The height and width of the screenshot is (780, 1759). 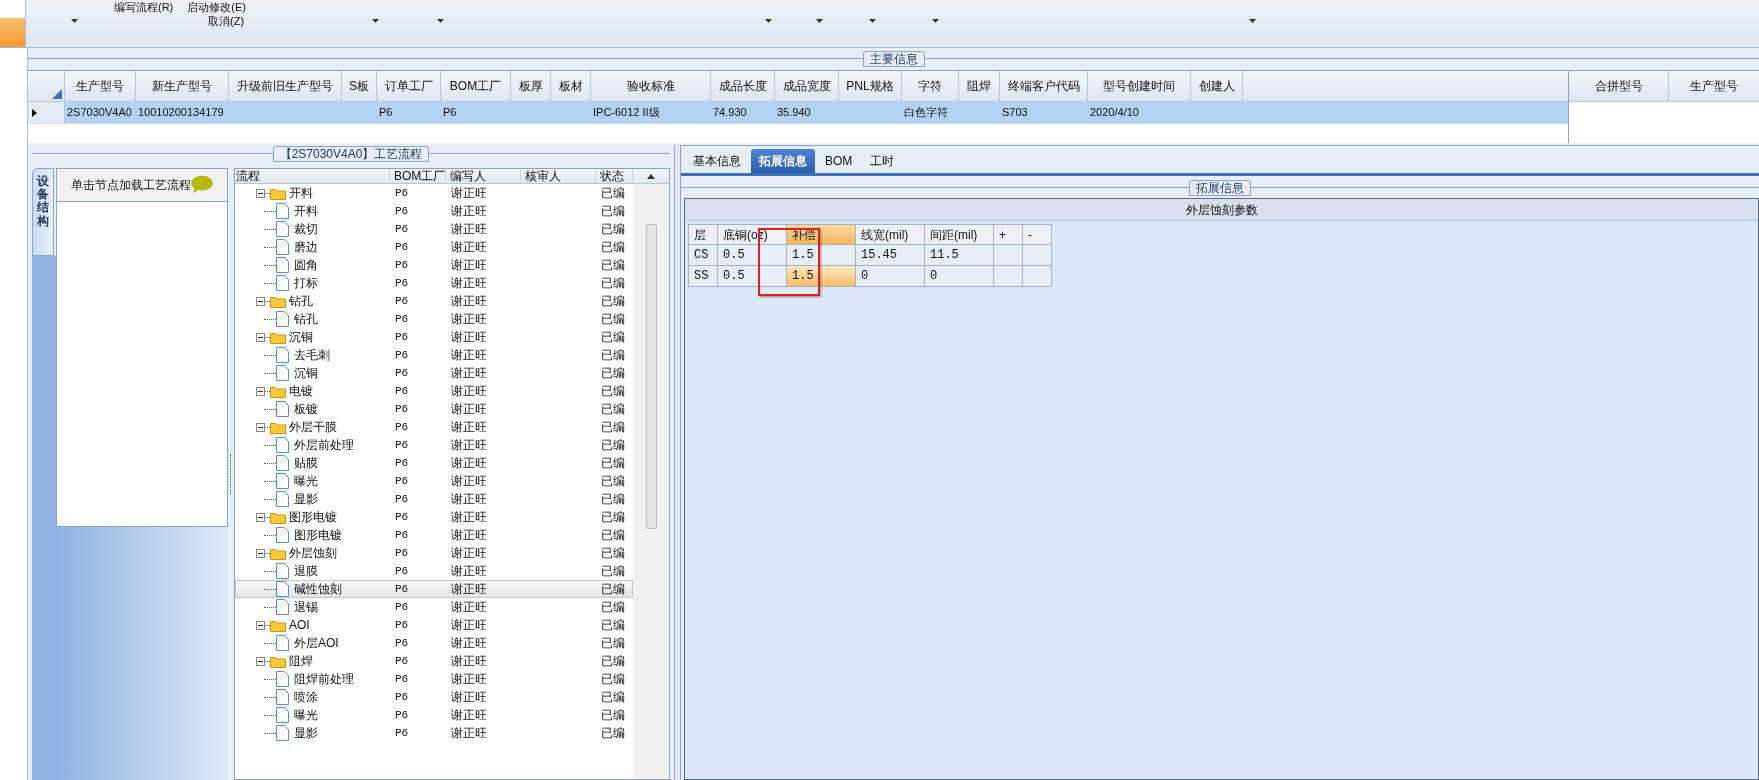 What do you see at coordinates (434, 553) in the screenshot?
I see `tree-row: 外层蚀刻 P6 谢正旺 已编` at bounding box center [434, 553].